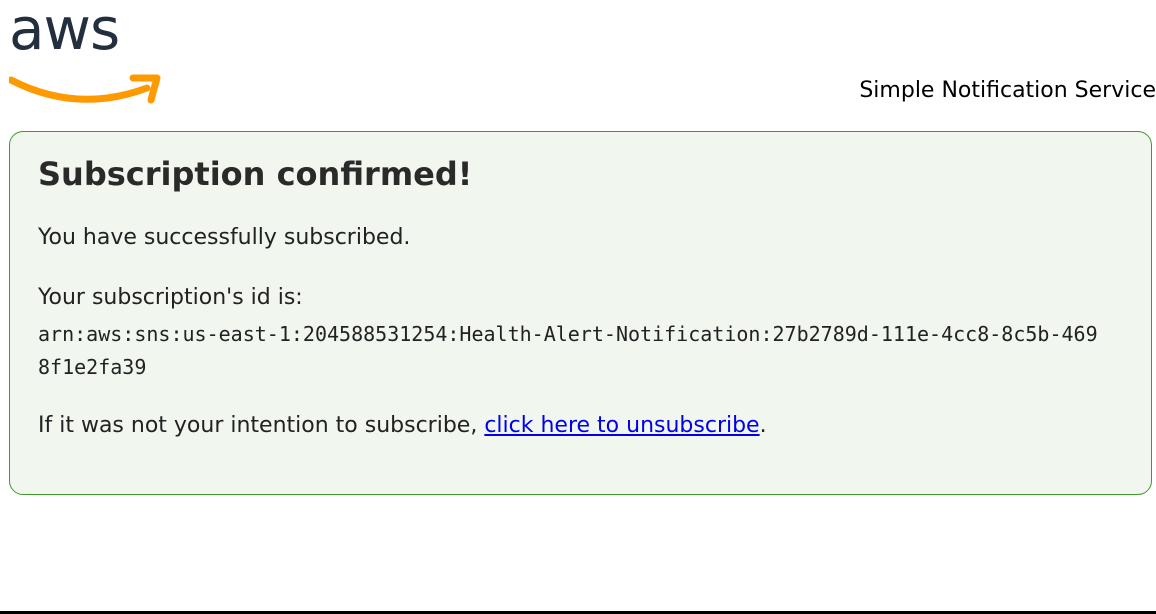 Image resolution: width=1156 pixels, height=614 pixels. I want to click on page-title: Subscription confirmed!, so click(255, 174).